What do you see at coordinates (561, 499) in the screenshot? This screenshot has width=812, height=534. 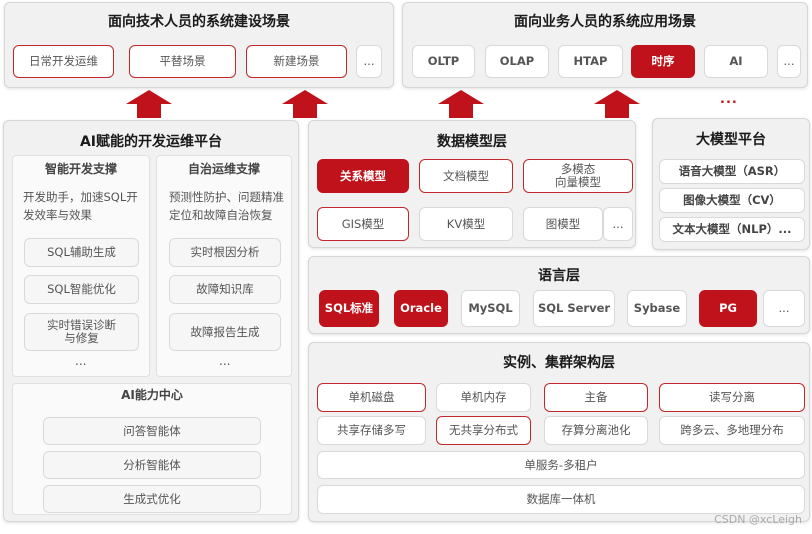 I see `database-appliance-item: 数据库一体机` at bounding box center [561, 499].